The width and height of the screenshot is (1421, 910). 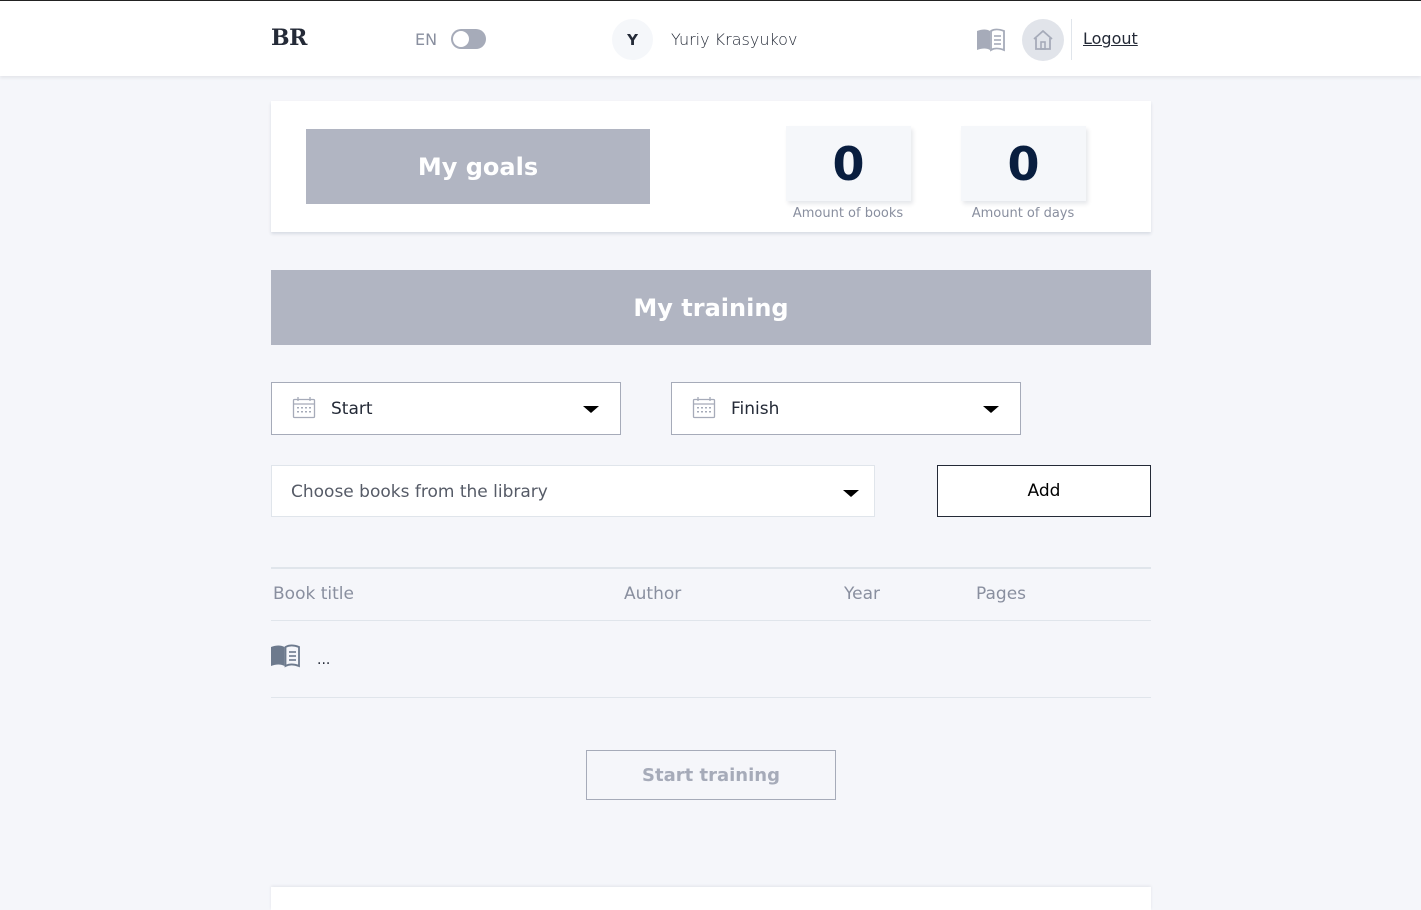 I want to click on goals-title: My goals, so click(x=478, y=166).